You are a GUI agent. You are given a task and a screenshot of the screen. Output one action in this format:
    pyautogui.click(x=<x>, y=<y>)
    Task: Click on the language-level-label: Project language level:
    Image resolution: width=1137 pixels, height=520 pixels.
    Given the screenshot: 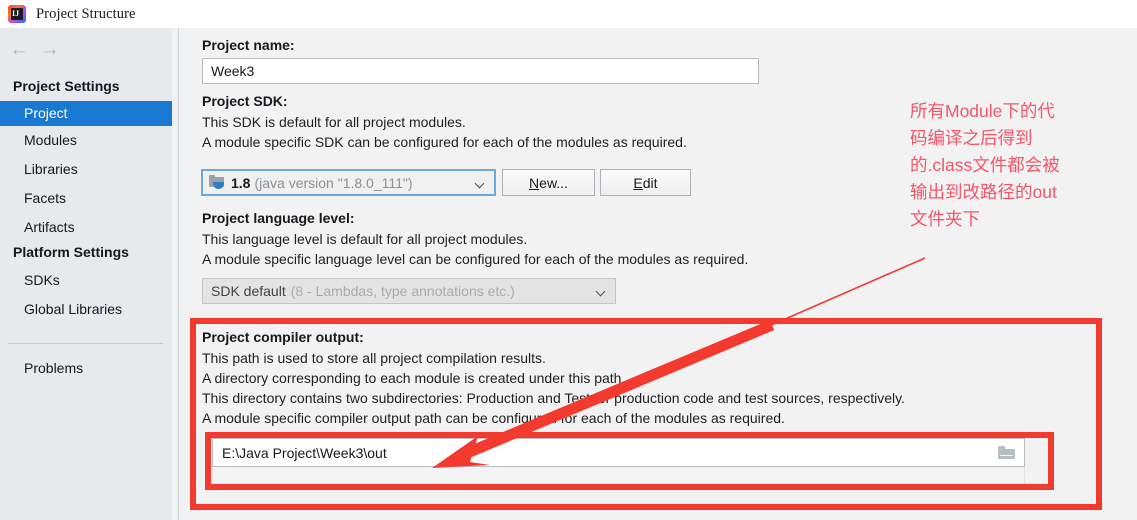 What is the action you would take?
    pyautogui.click(x=278, y=218)
    